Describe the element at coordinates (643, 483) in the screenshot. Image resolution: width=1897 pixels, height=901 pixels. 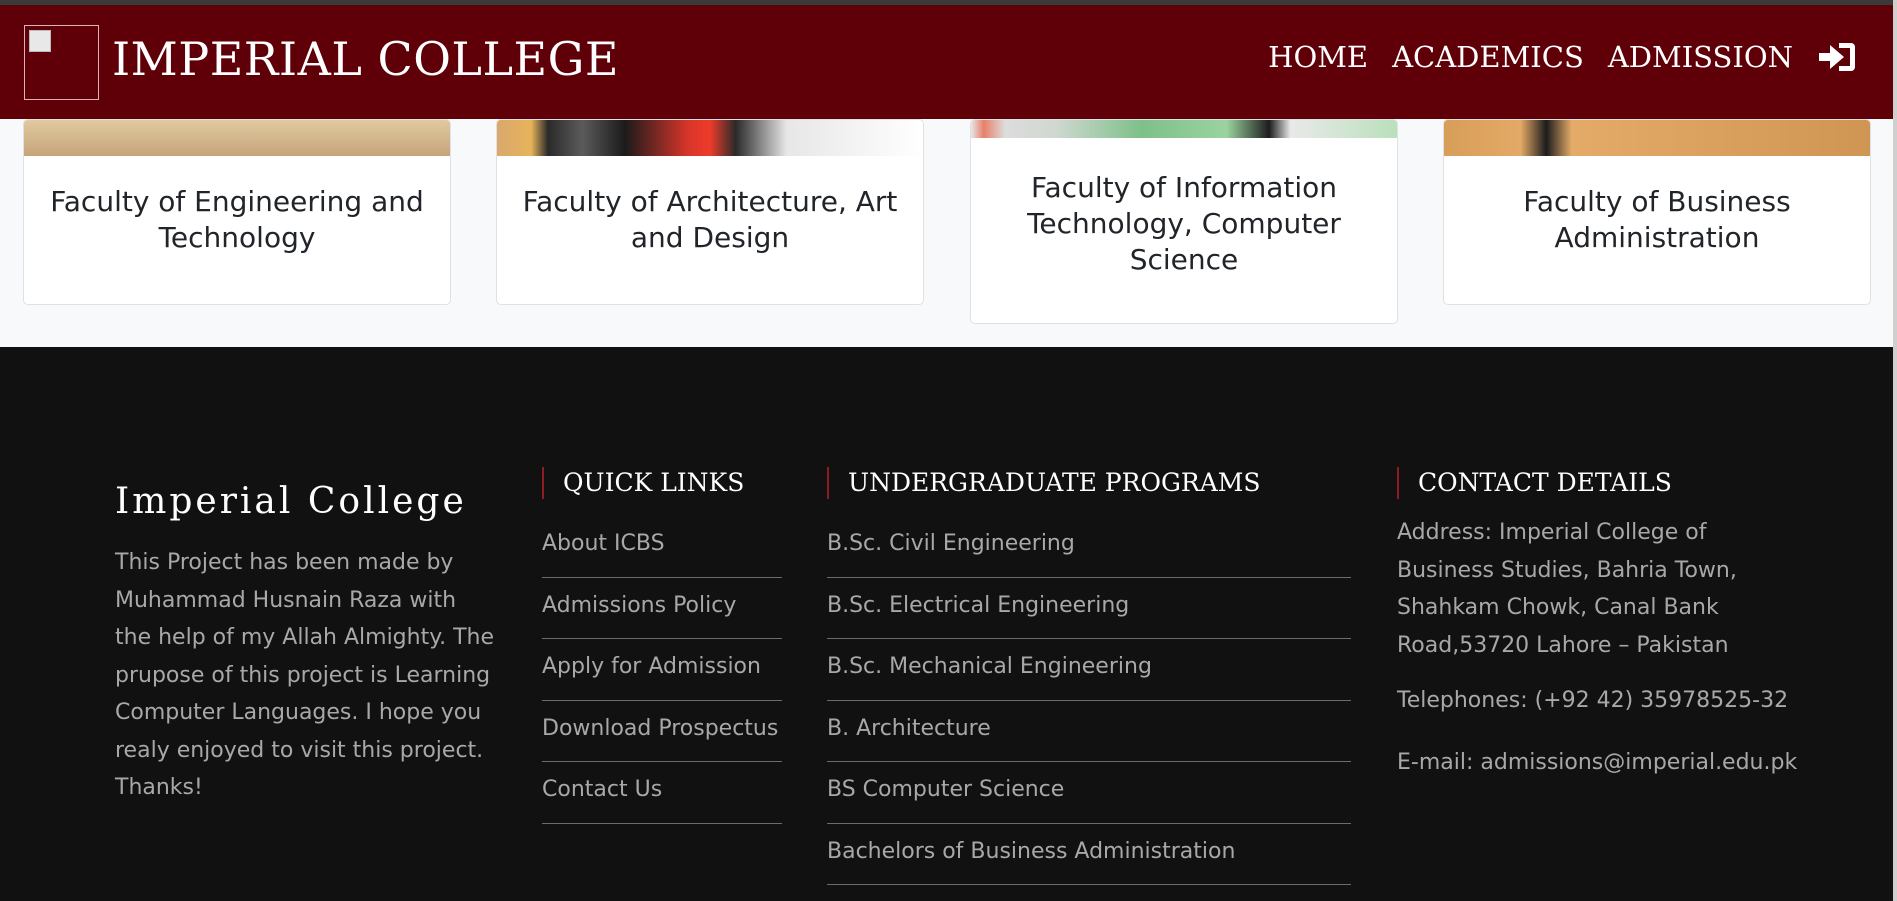
I see `quick-links-heading: QUICK LINKS` at that location.